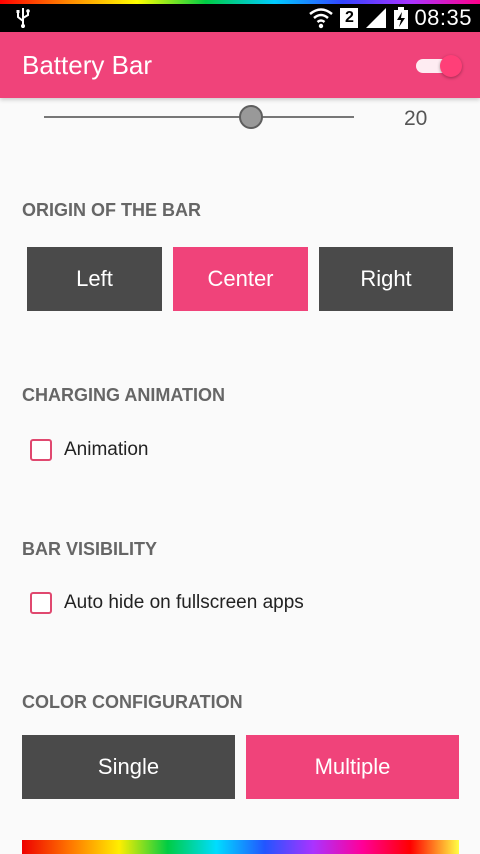 The height and width of the screenshot is (854, 480). I want to click on auto-hide-label: Auto hide on fullscreen apps, so click(184, 602).